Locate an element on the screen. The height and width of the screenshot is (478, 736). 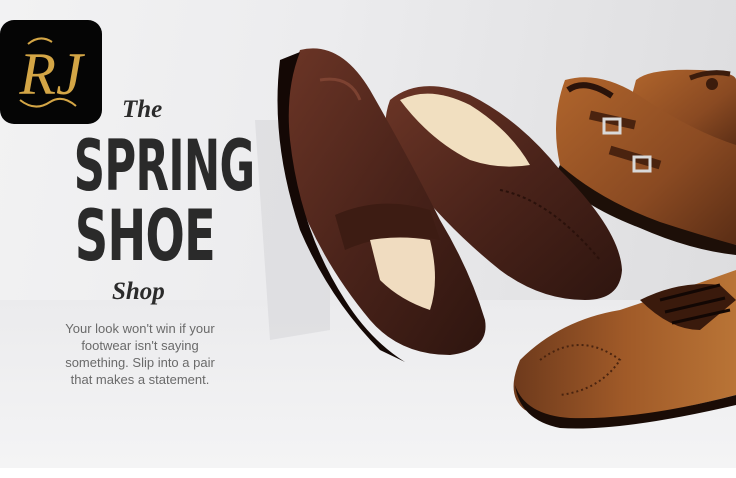
description-line: something. Slip into a pair is located at coordinates (140, 362).